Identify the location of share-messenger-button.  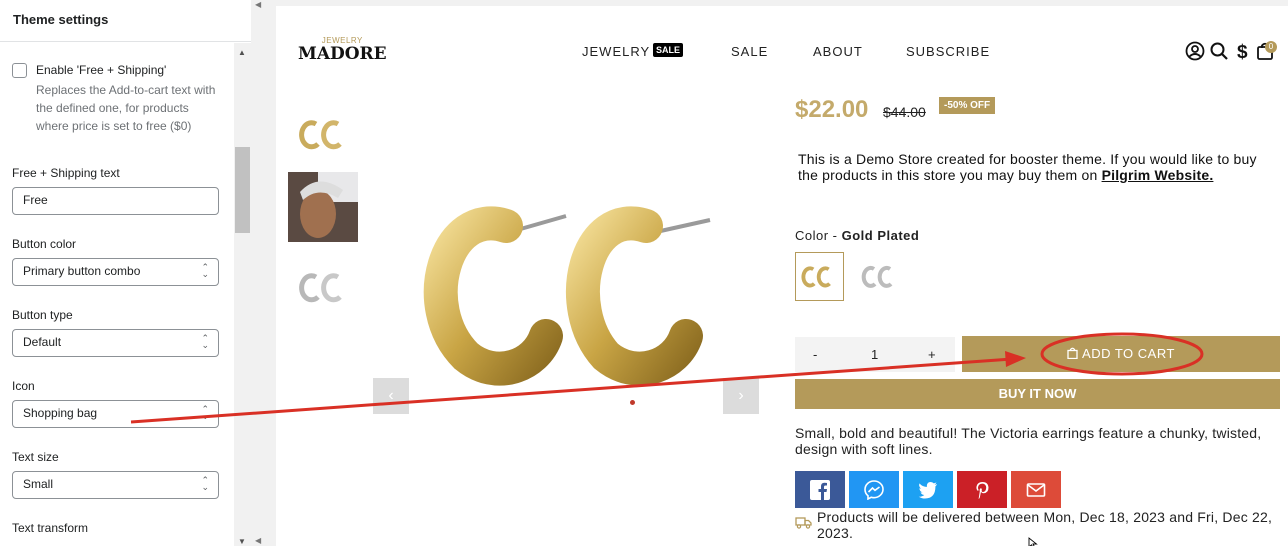
(874, 489).